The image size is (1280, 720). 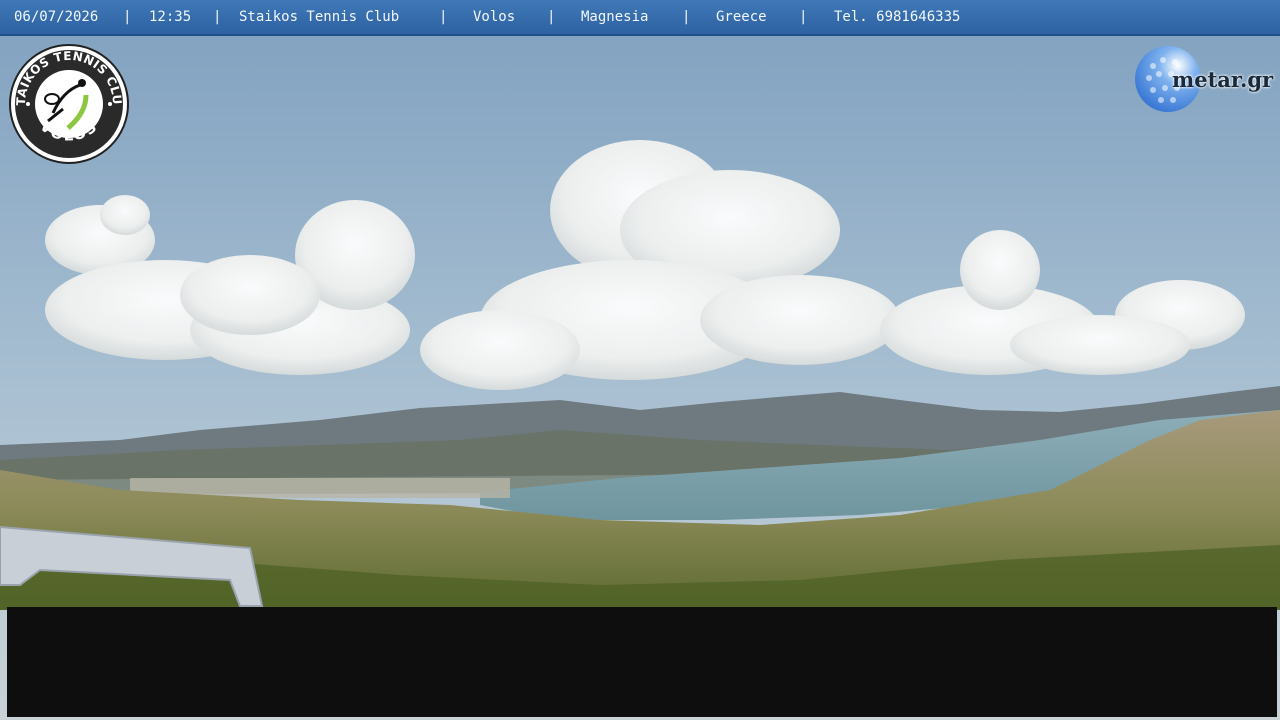 I want to click on club-name: Staikos Tennis Club, so click(x=319, y=17).